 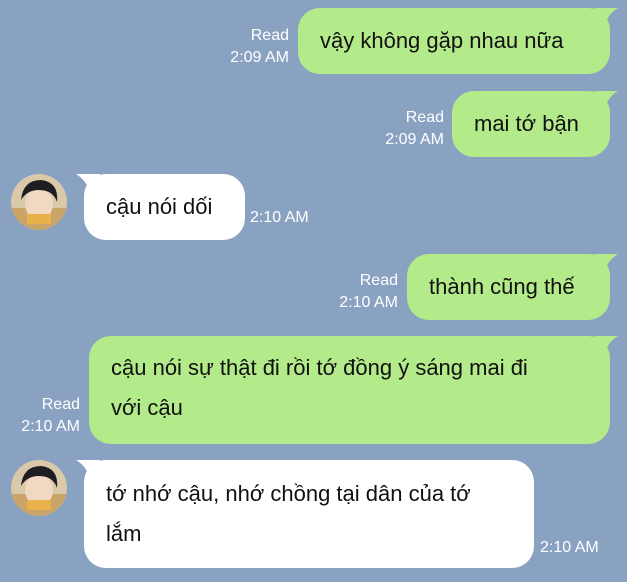 I want to click on message-text: vậy không gặp nhau nữa, so click(x=442, y=40).